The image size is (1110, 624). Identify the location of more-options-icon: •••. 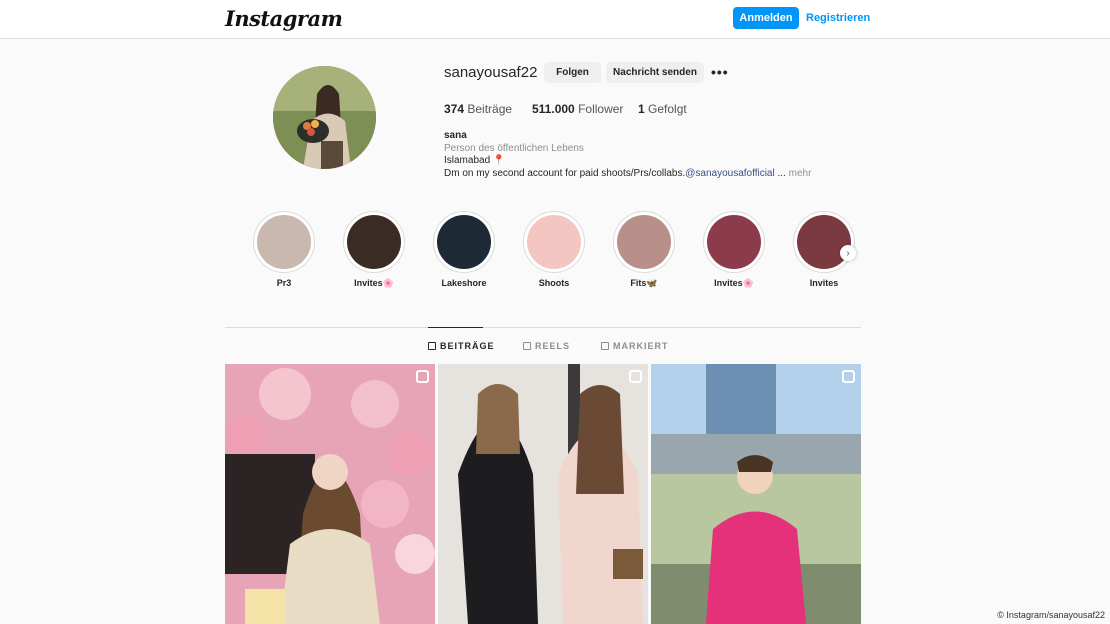
(720, 72).